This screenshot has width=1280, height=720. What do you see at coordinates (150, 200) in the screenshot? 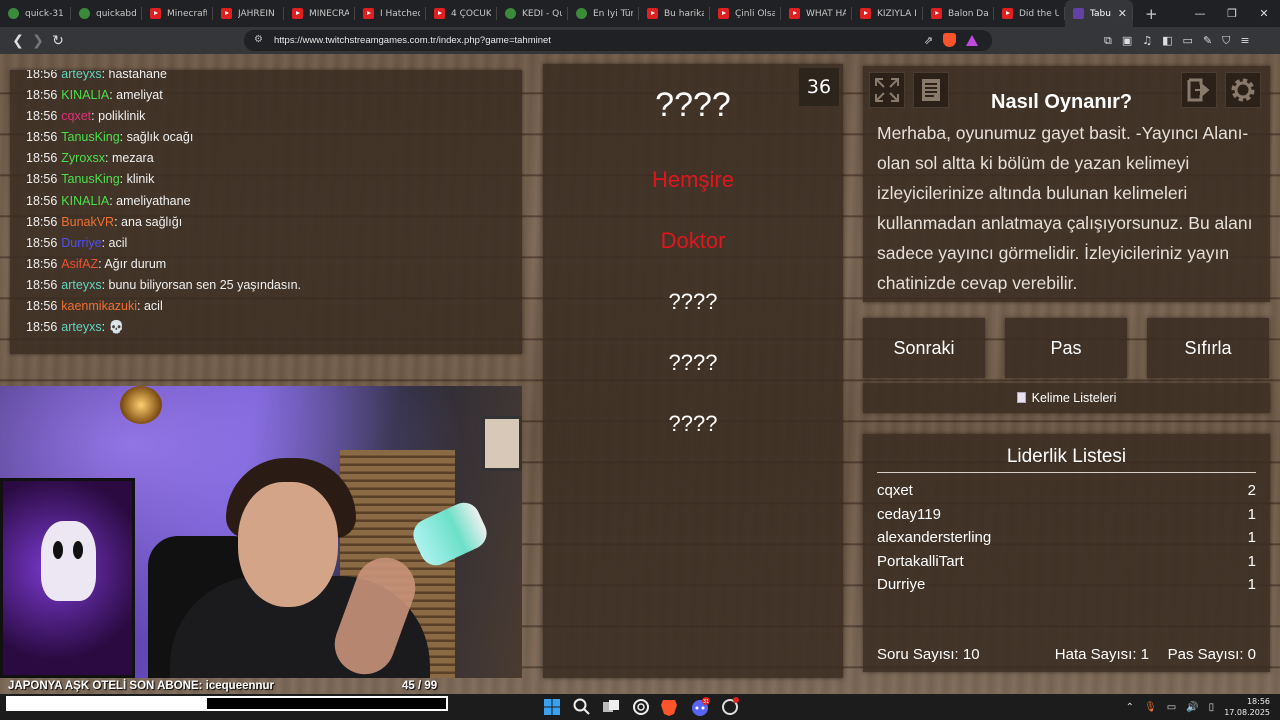
I see `chat-text: : ameliyathane` at bounding box center [150, 200].